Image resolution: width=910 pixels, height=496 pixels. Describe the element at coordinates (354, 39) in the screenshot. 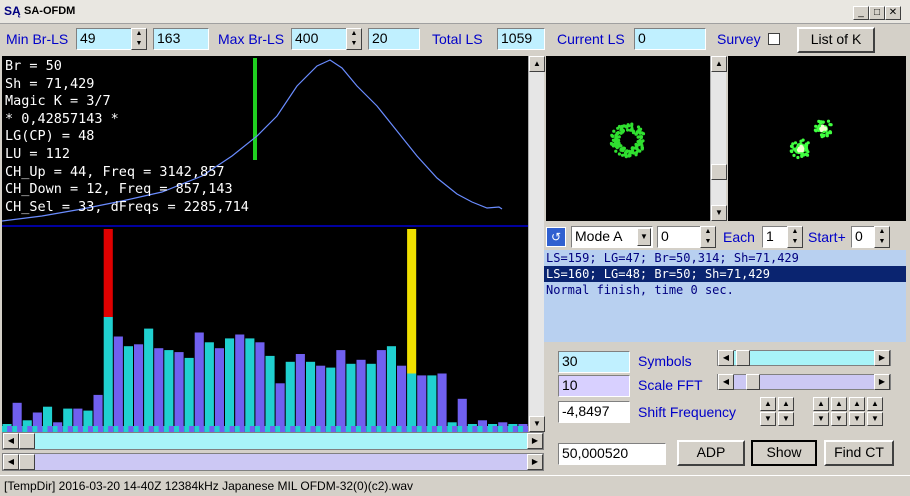

I see `max-br-ls-spinner: ▲ ▼` at that location.